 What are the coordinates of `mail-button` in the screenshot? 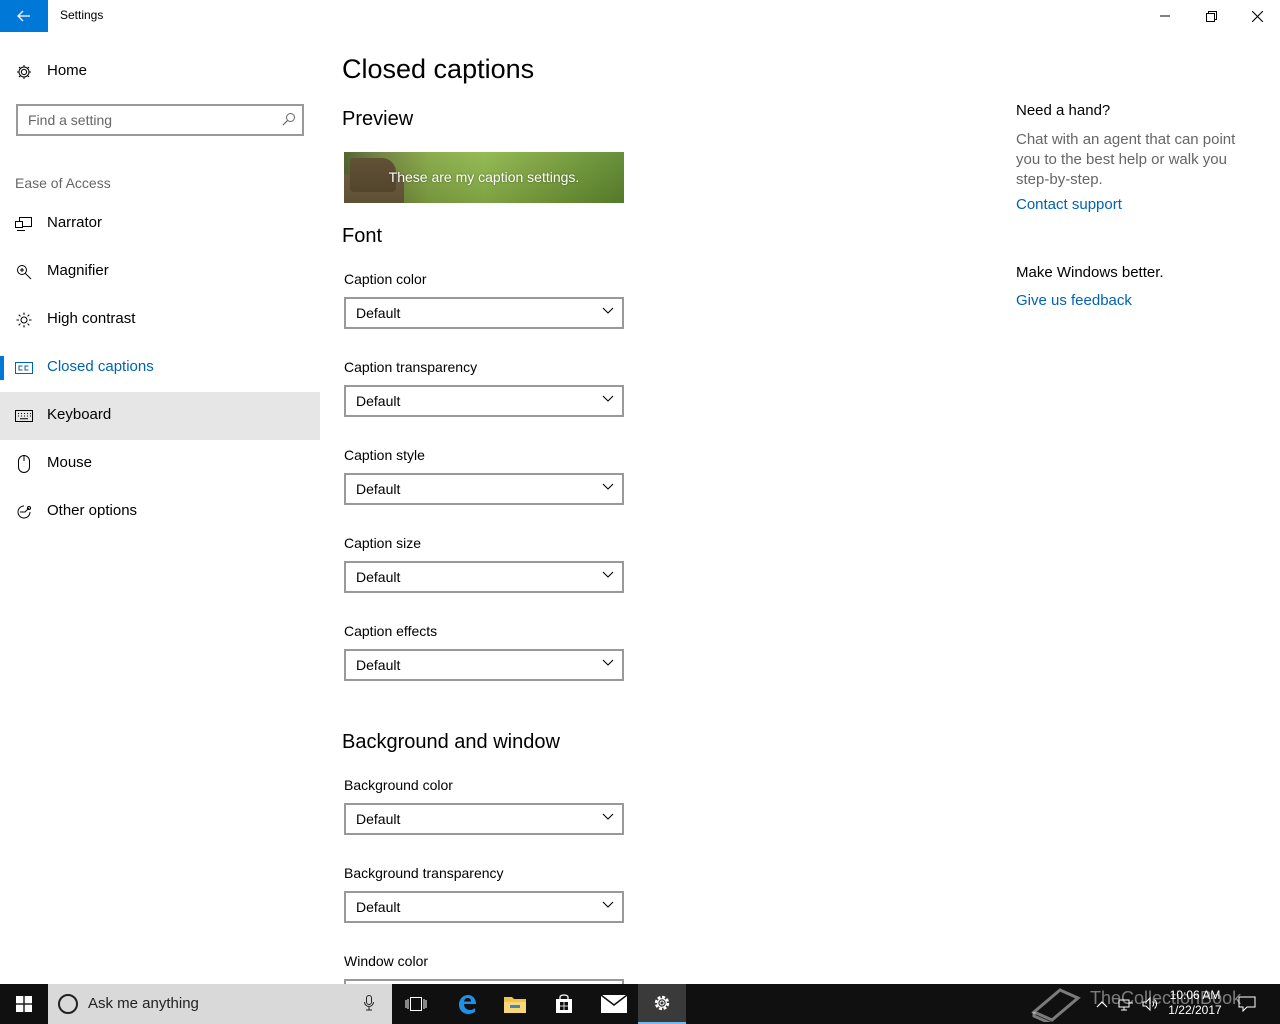 It's located at (614, 1004).